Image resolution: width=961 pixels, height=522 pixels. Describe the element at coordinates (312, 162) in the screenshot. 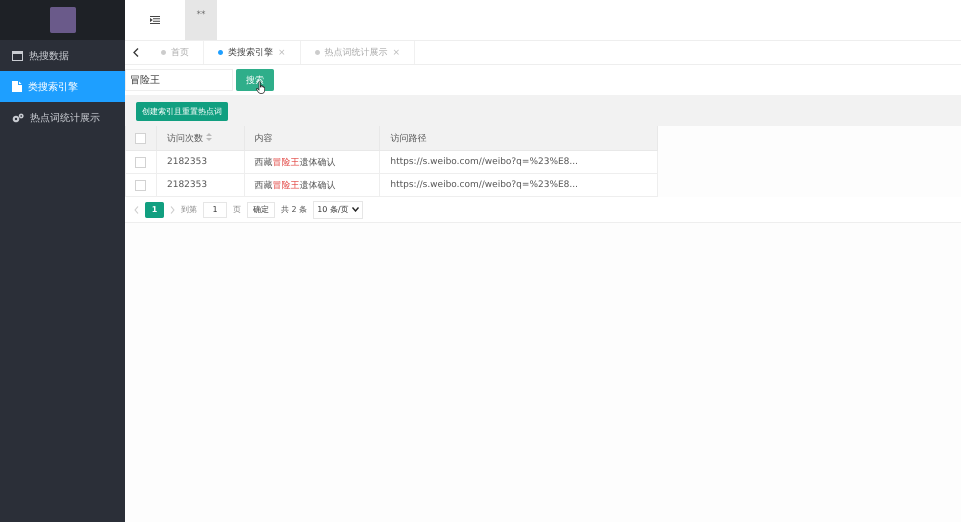

I see `table-cell: 西藏冒险王遗体确认` at that location.